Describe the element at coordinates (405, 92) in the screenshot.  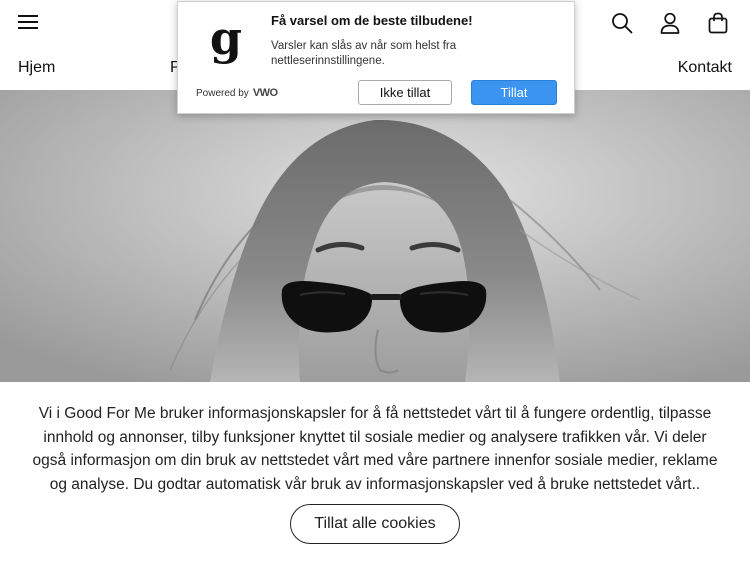
I see `deny-notifications-button: Ikke tillat` at that location.